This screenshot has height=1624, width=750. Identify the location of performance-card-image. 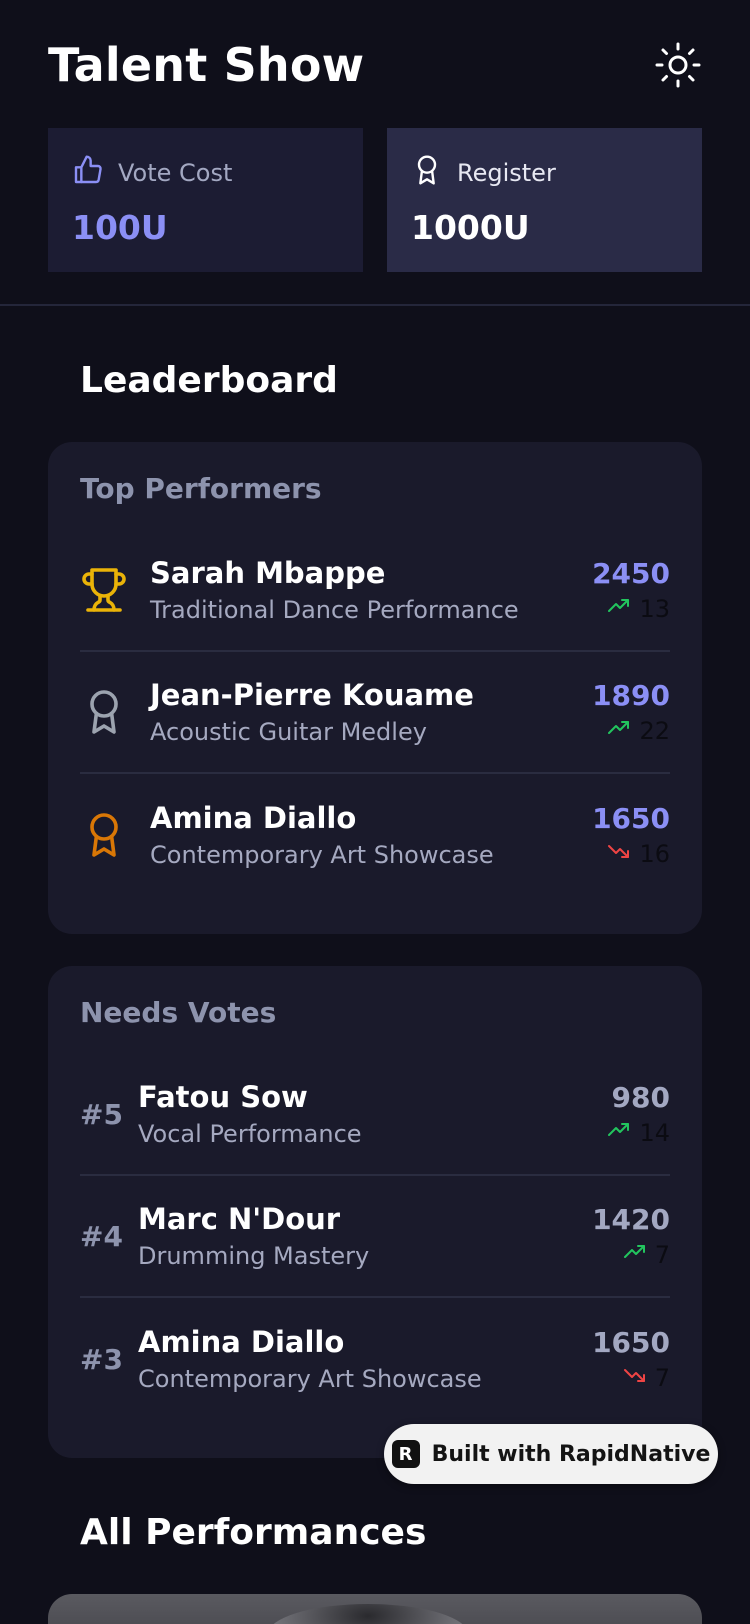
(375, 1609).